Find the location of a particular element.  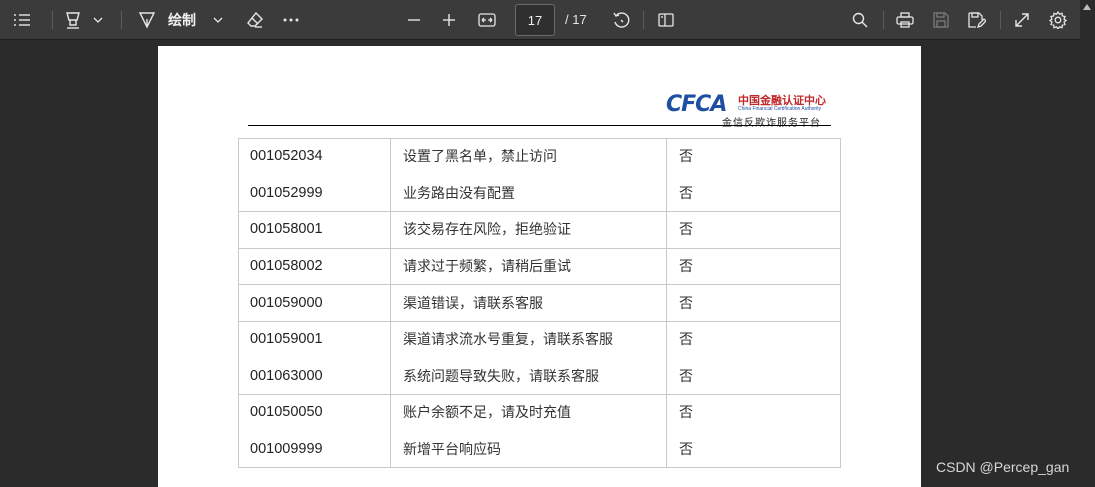

description-cell: 系统问题导致失败，请联系客服 is located at coordinates (501, 376).